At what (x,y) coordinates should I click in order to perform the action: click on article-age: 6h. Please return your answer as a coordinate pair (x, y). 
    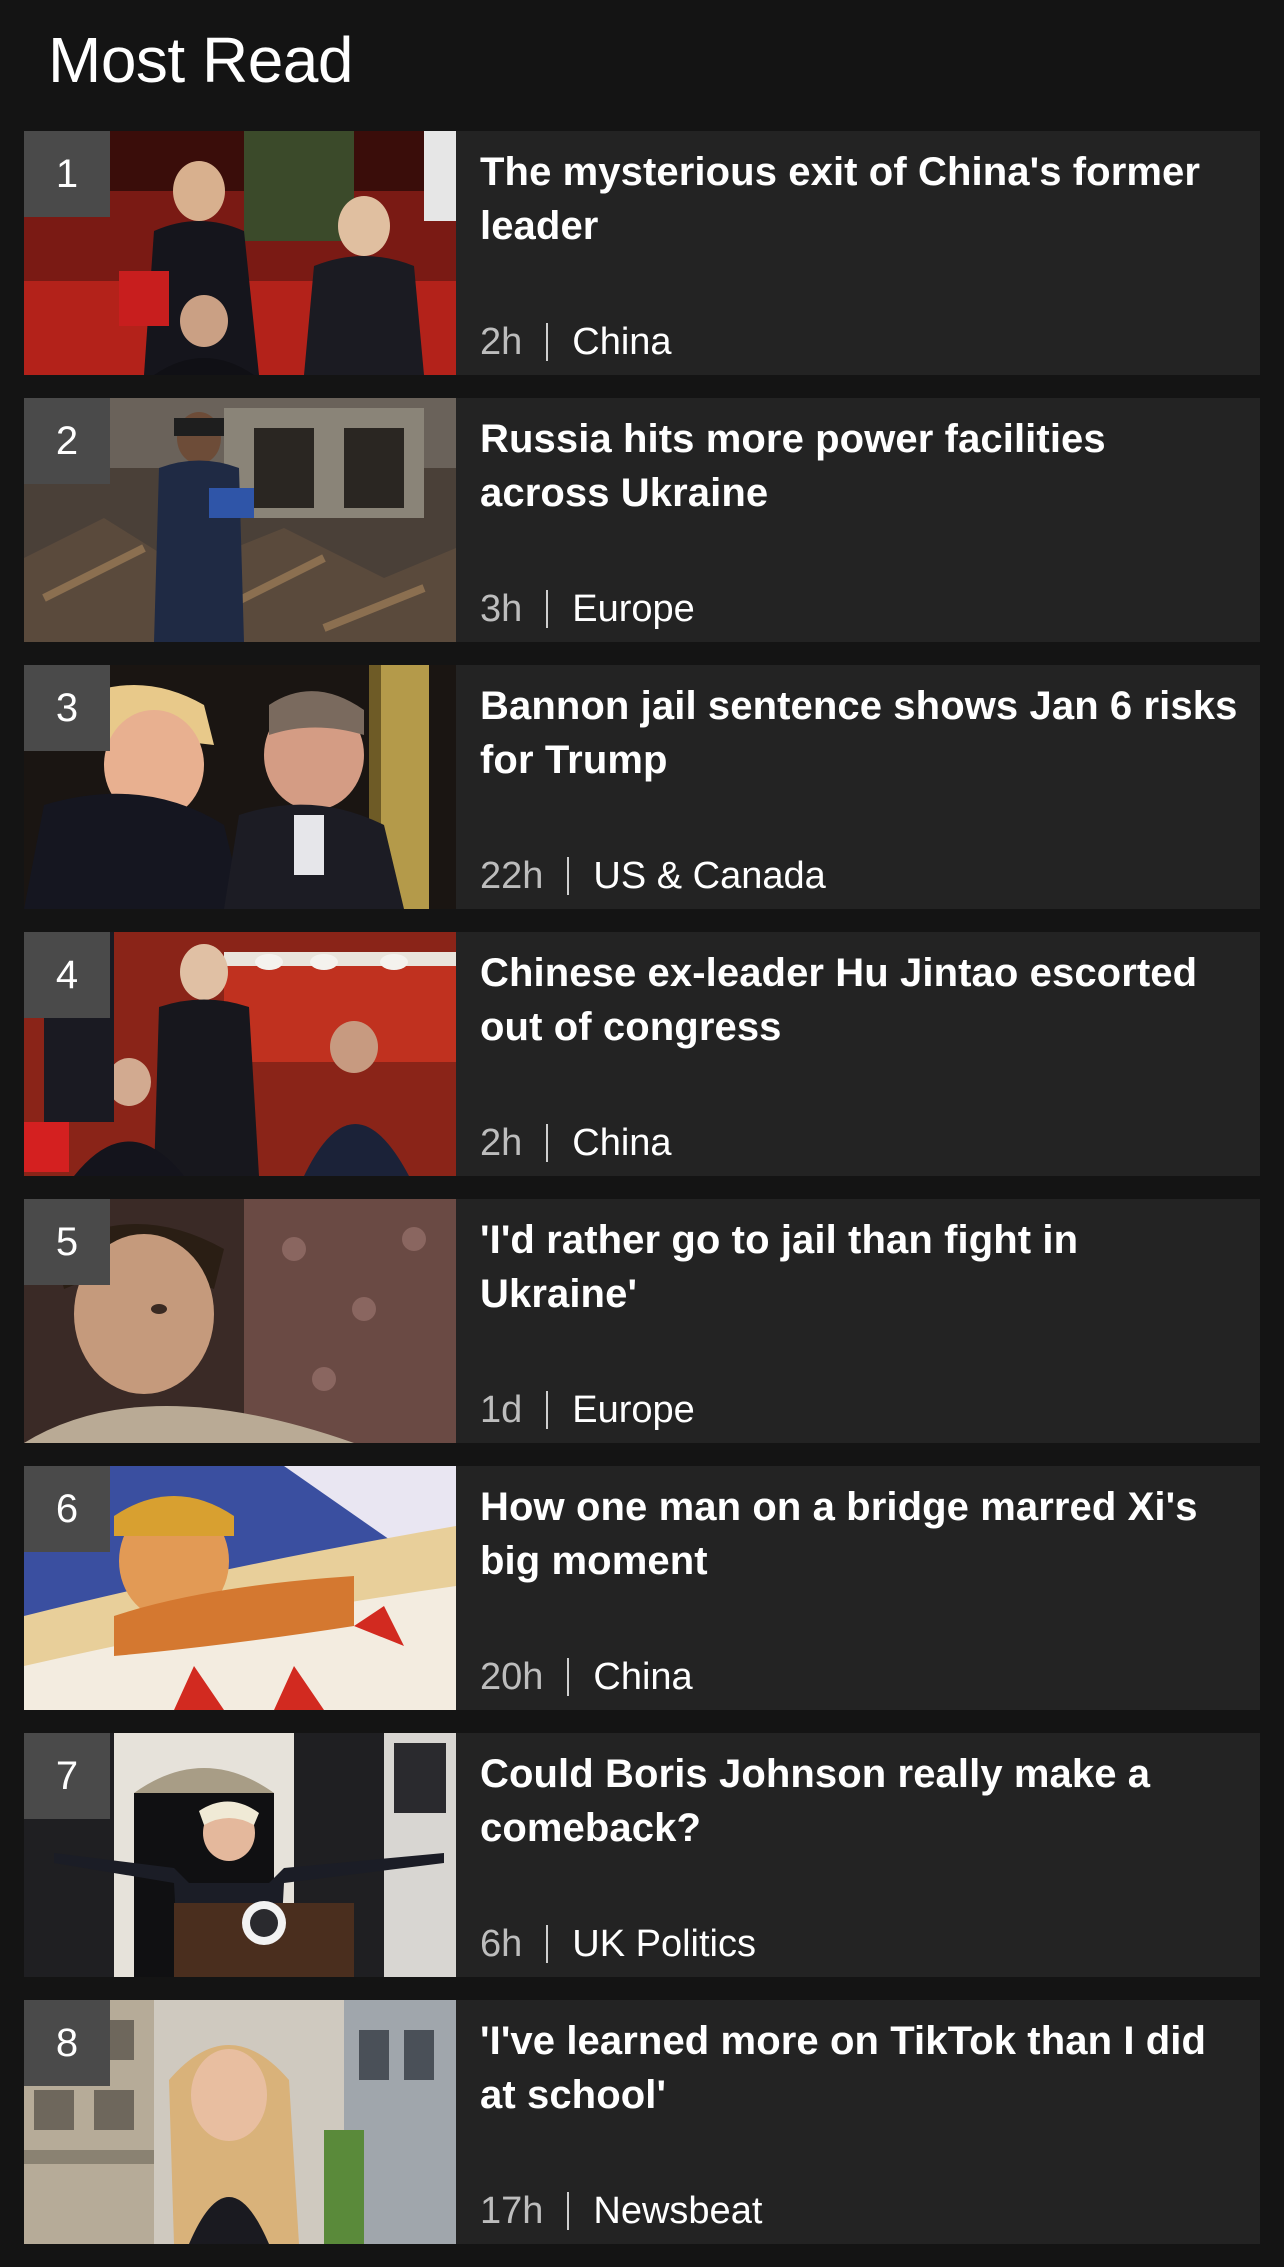
    Looking at the image, I should click on (501, 1944).